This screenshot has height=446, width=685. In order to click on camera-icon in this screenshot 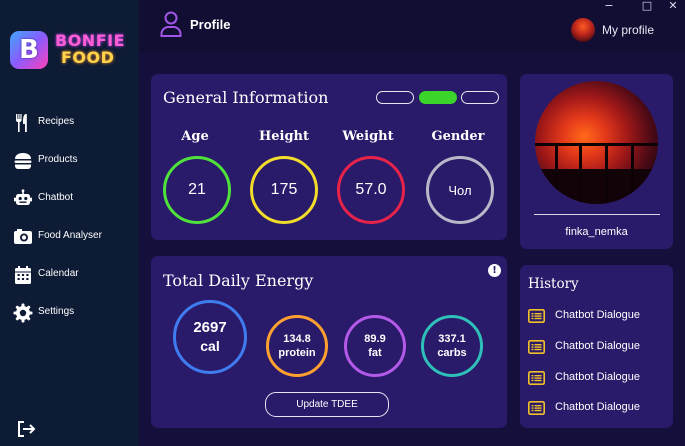, I will do `click(23, 236)`.